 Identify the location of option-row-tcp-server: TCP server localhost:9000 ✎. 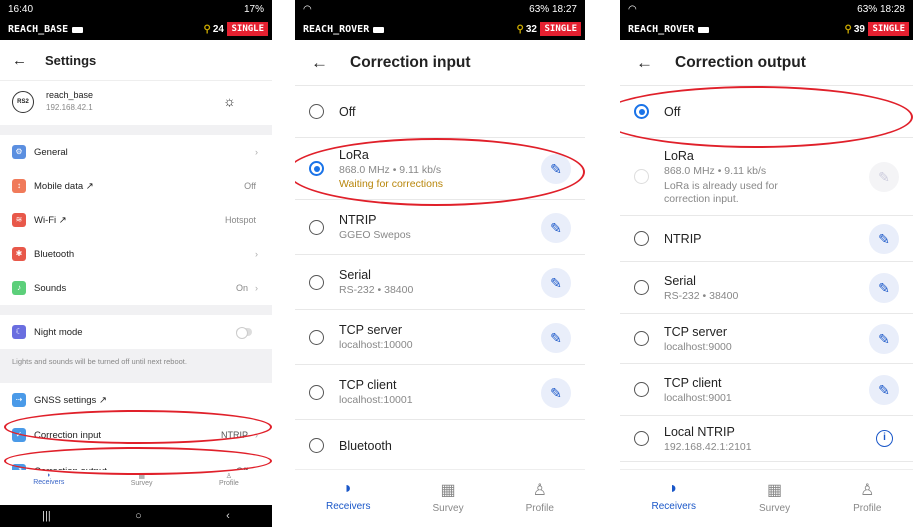
(766, 339).